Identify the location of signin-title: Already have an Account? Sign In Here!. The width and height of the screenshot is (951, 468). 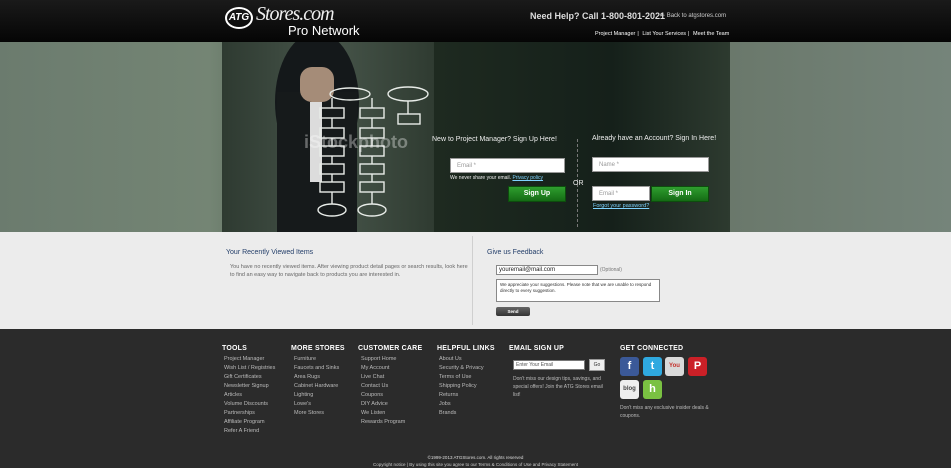
(654, 138).